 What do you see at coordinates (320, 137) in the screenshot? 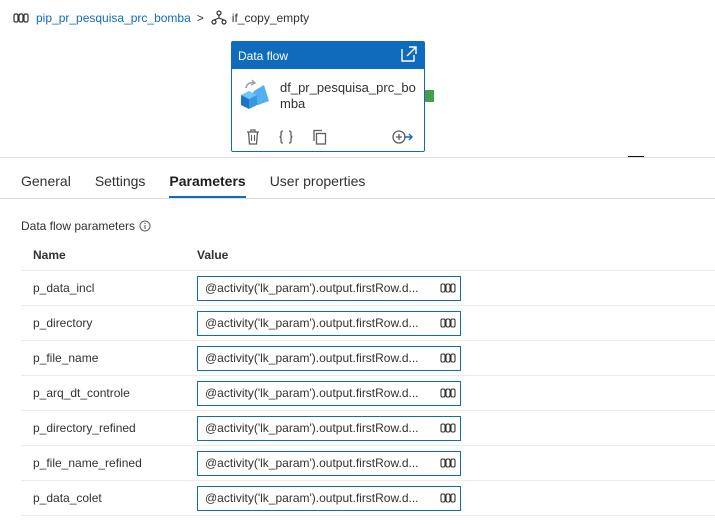
I see `copy-icon` at bounding box center [320, 137].